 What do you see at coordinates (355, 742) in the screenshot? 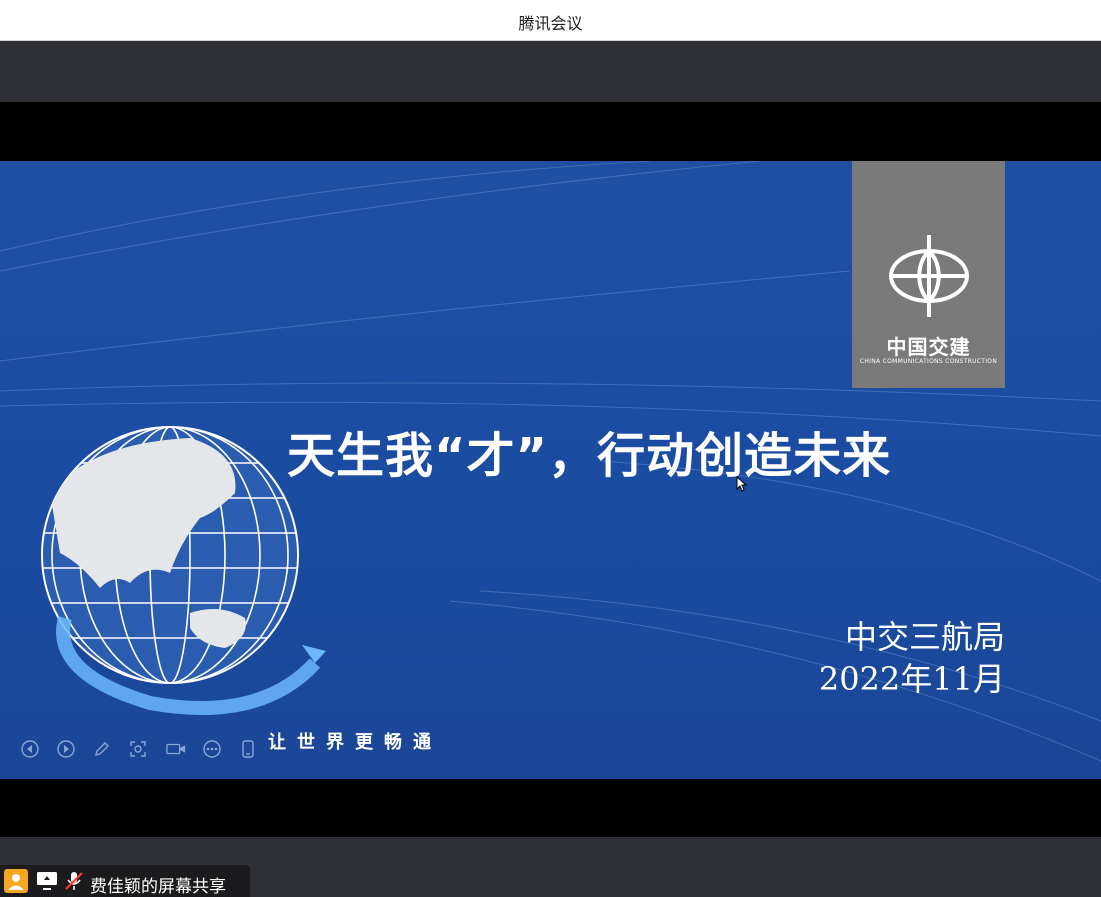
I see `slide-slogan: 让世界更畅通` at bounding box center [355, 742].